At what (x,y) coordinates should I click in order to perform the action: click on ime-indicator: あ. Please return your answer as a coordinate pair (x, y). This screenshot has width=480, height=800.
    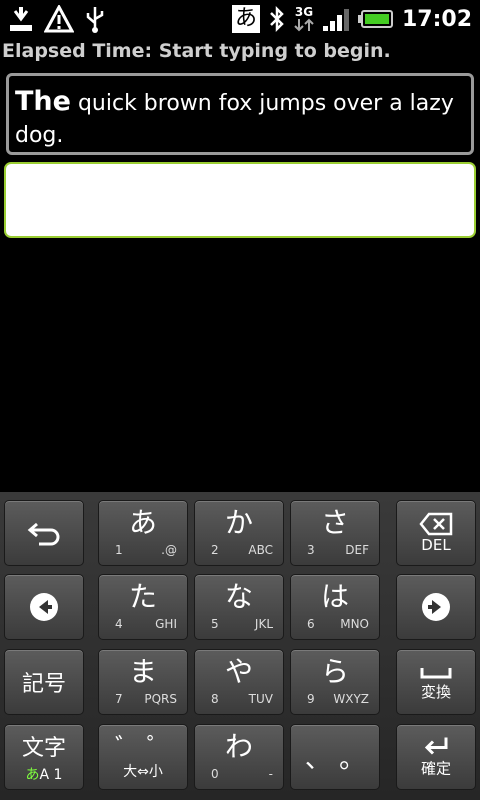
    Looking at the image, I should click on (245, 19).